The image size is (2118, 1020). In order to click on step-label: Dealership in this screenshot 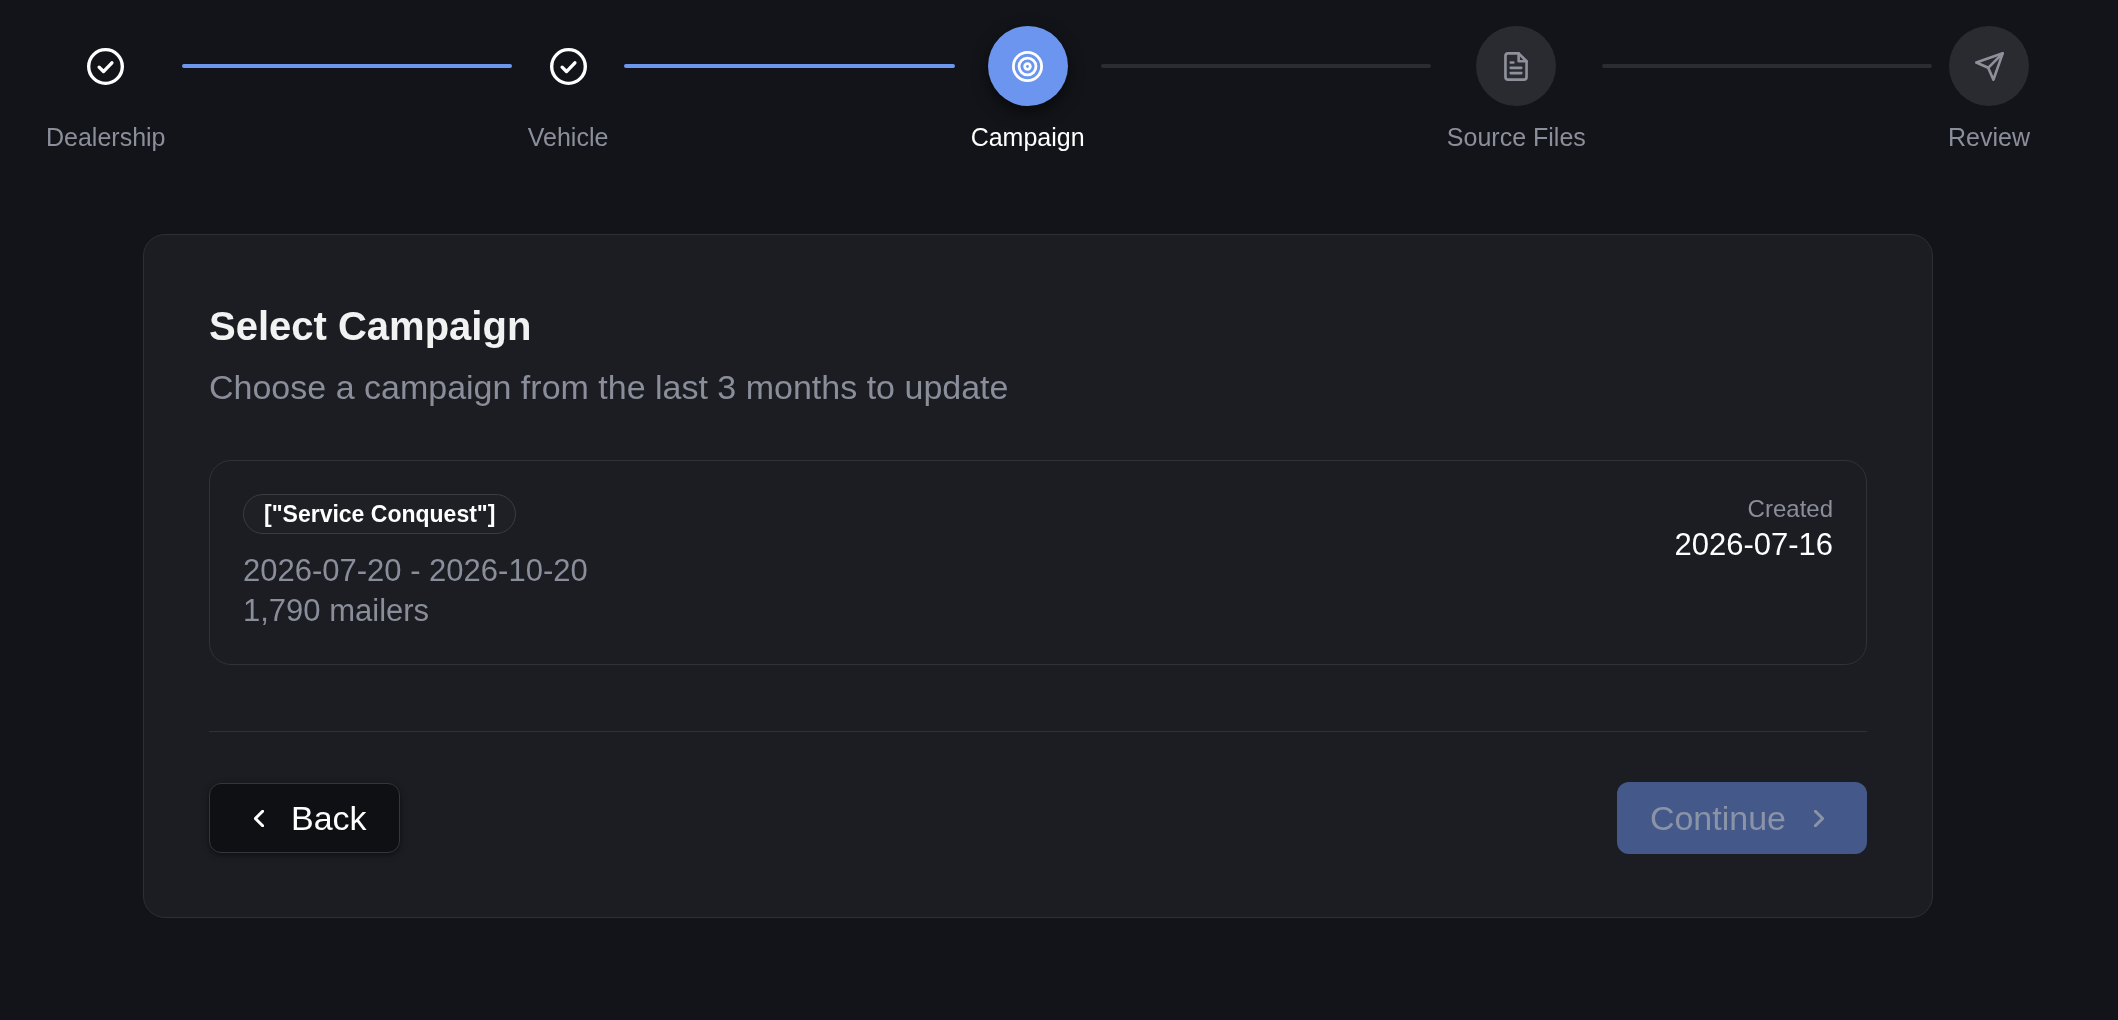, I will do `click(106, 137)`.